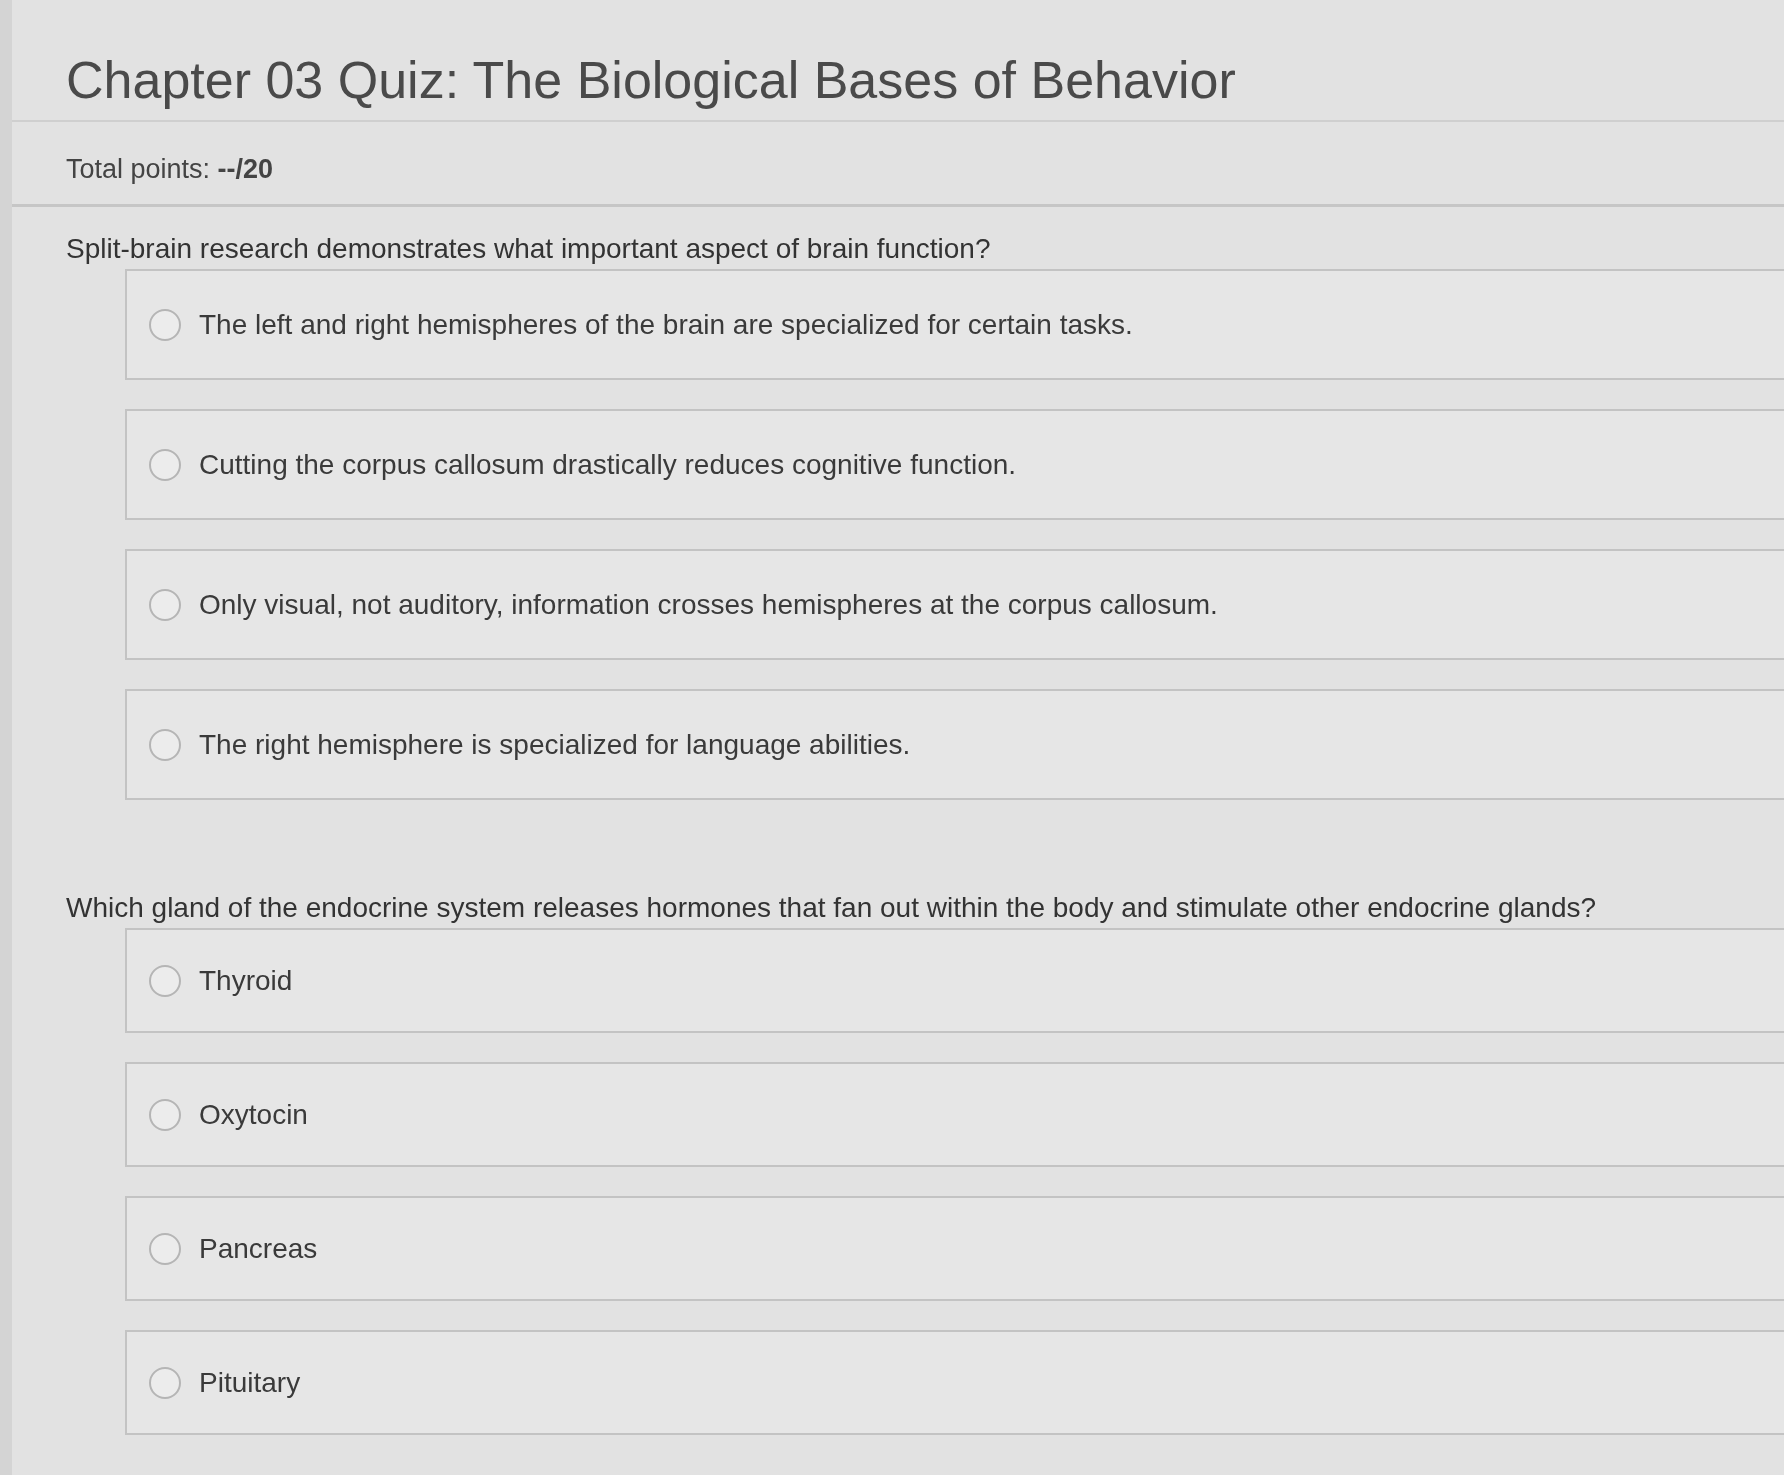  Describe the element at coordinates (831, 908) in the screenshot. I see `question-prompt: Which gland of the endocrine system releases hormones that fan out within the body and stimulate other endocrine glands?` at that location.